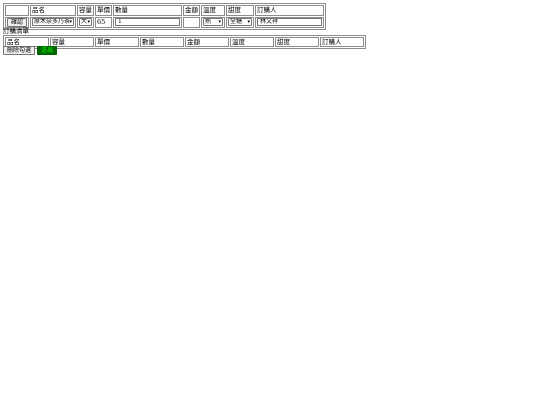 This screenshot has width=540, height=405. Describe the element at coordinates (16, 31) in the screenshot. I see `order-list-title: 訂購清單` at that location.